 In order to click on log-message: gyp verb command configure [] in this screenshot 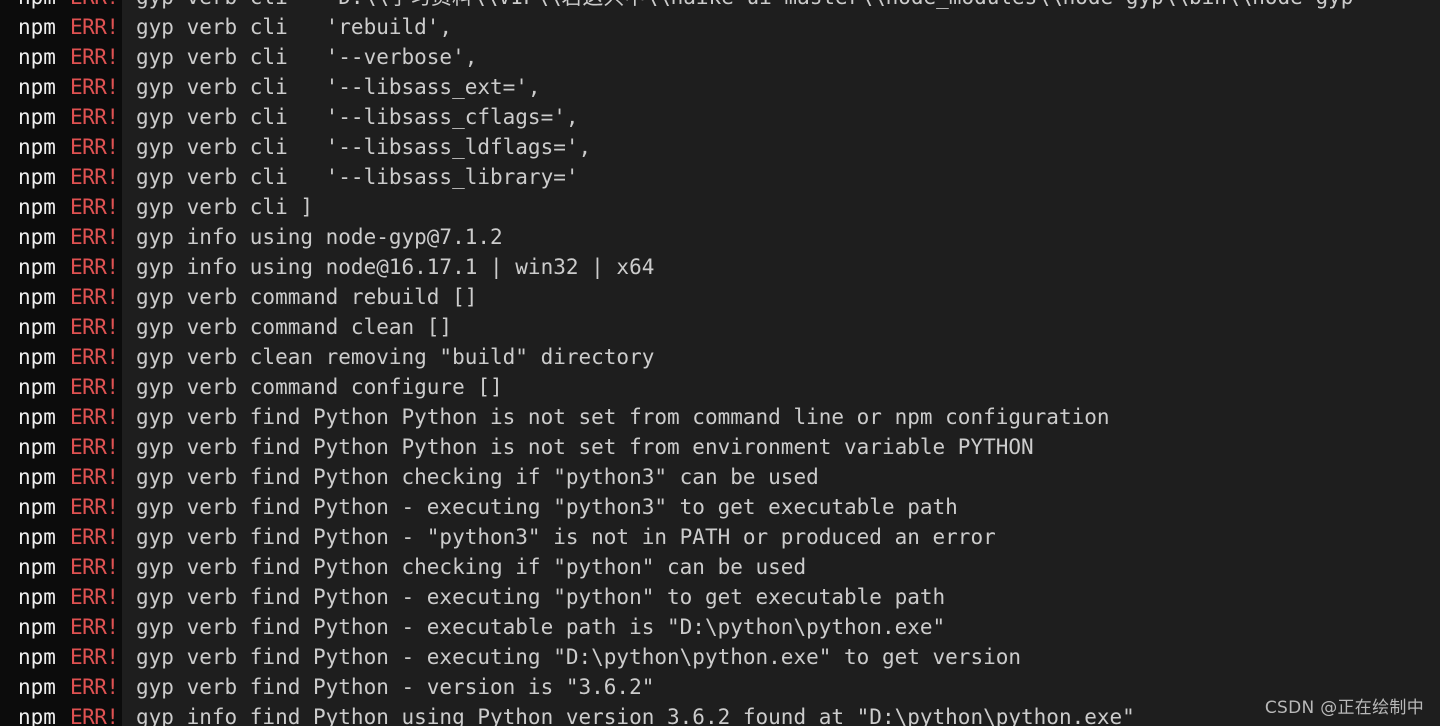, I will do `click(319, 387)`.